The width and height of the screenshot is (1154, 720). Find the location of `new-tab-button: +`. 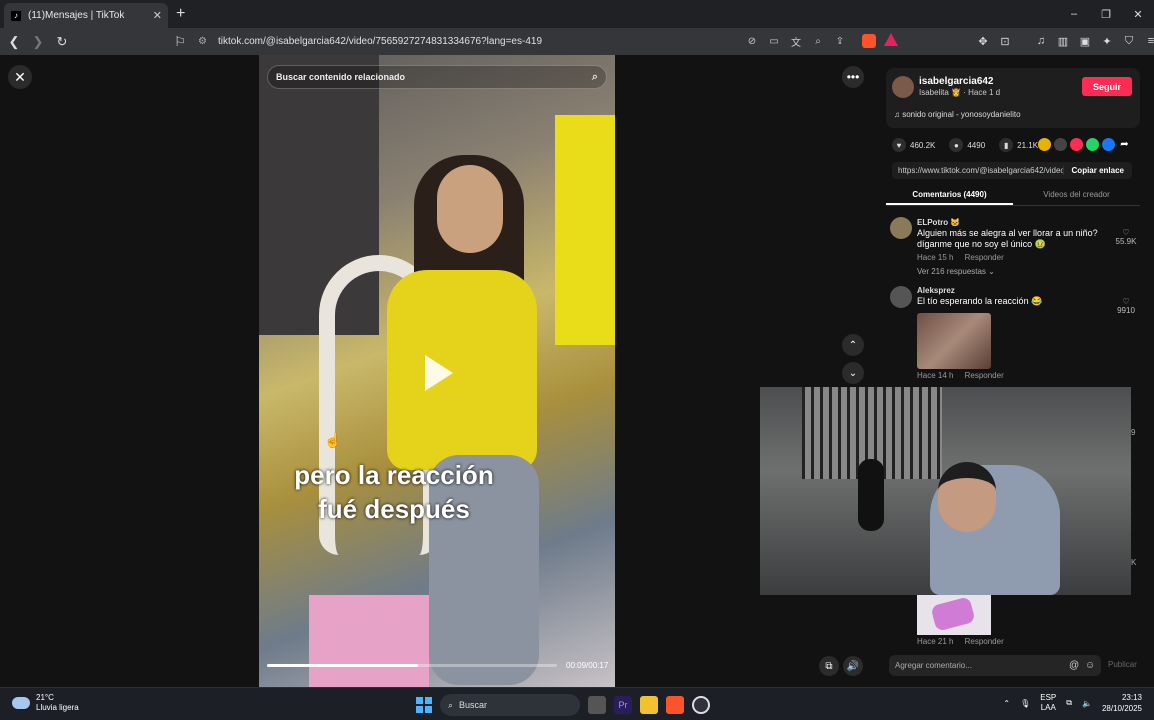

new-tab-button: + is located at coordinates (180, 14).